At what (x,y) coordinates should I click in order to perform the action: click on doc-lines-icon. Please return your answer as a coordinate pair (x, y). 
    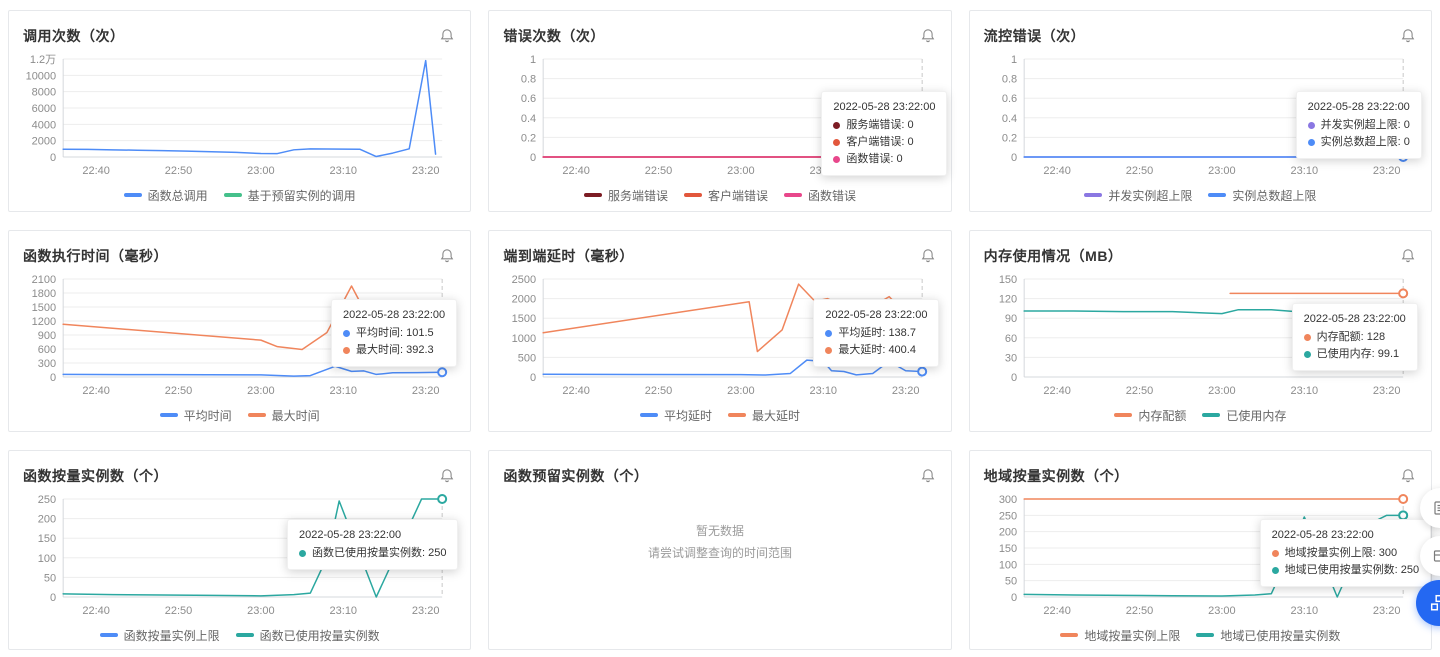
    Looking at the image, I should click on (1437, 508).